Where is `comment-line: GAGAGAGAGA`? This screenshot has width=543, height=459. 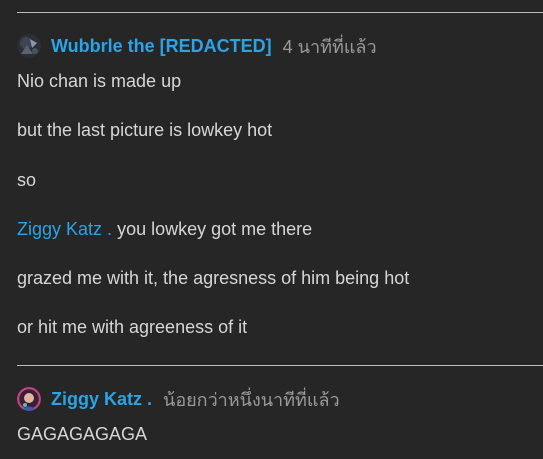 comment-line: GAGAGAGAGA is located at coordinates (82, 434).